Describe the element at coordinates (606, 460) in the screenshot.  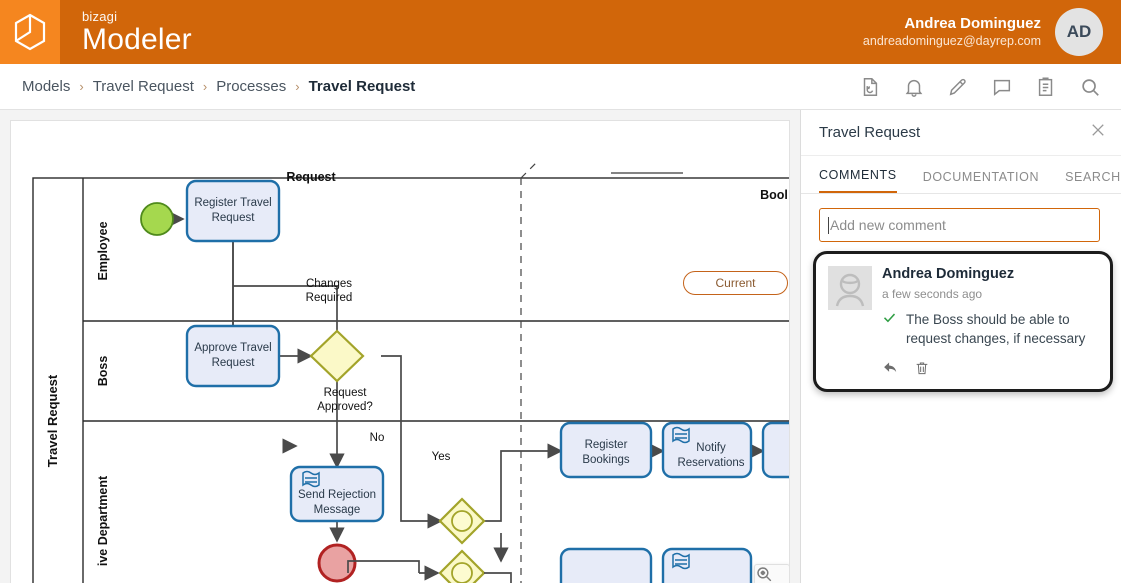
I see `svg-text: Bookings` at that location.